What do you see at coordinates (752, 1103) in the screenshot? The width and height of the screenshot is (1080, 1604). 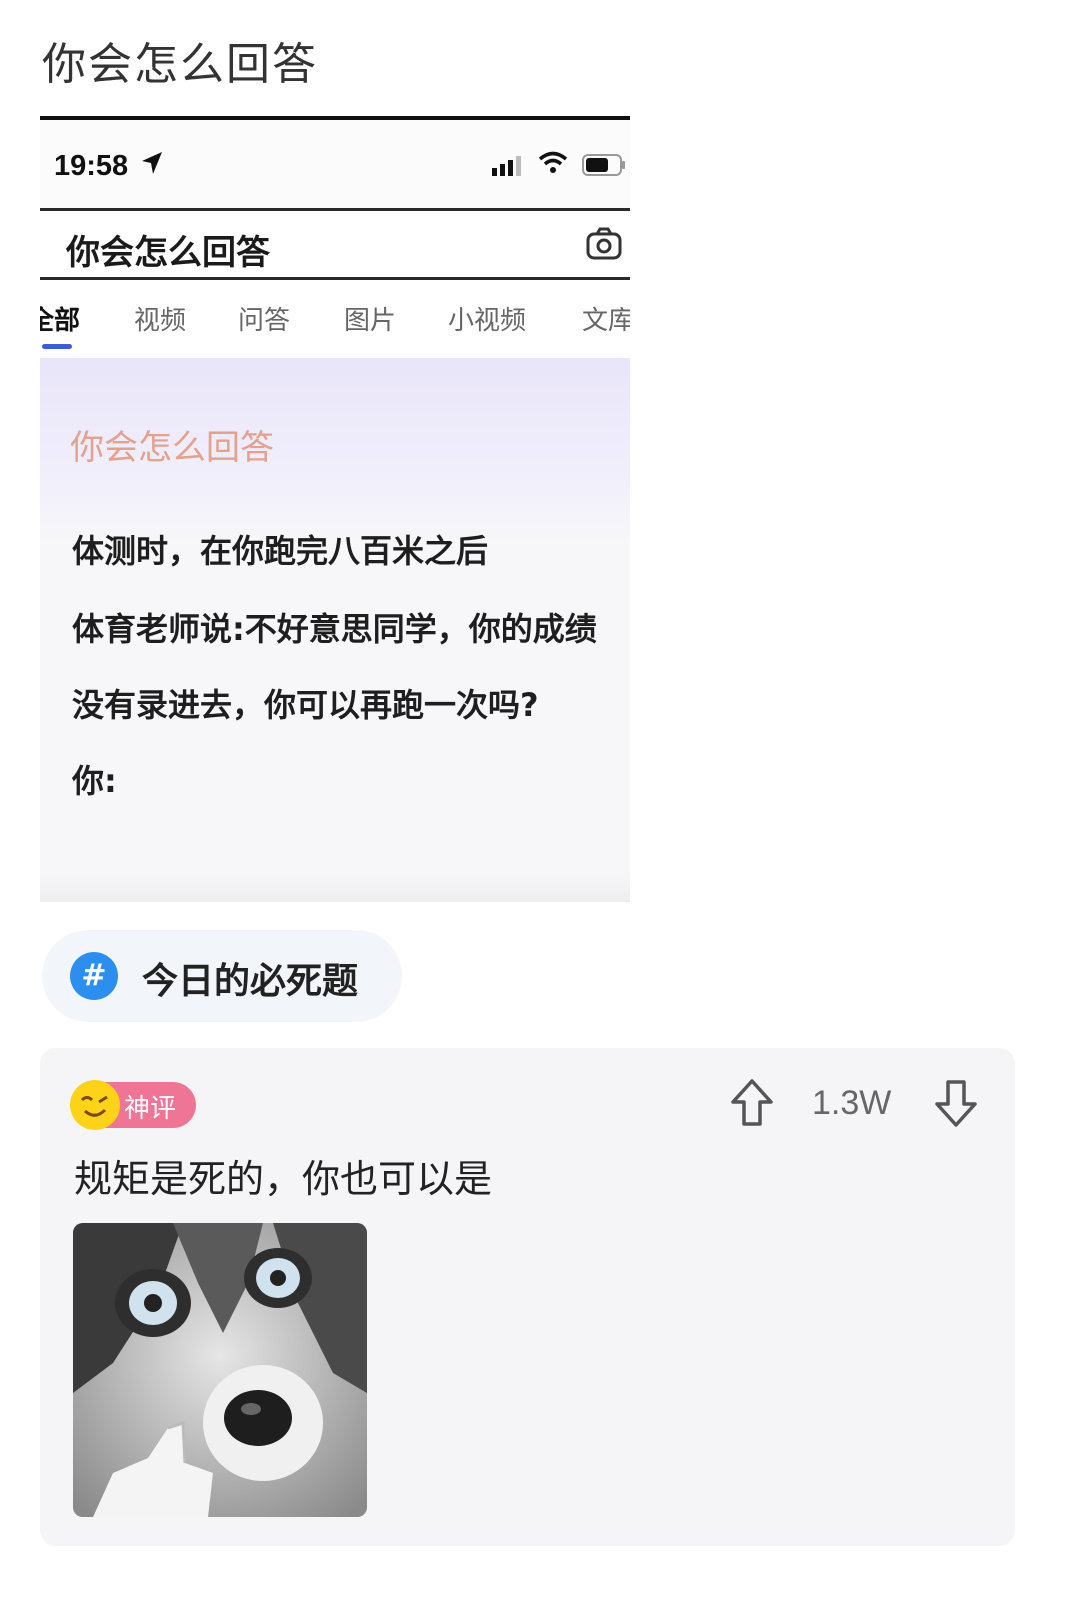 I see `upvote-icon` at bounding box center [752, 1103].